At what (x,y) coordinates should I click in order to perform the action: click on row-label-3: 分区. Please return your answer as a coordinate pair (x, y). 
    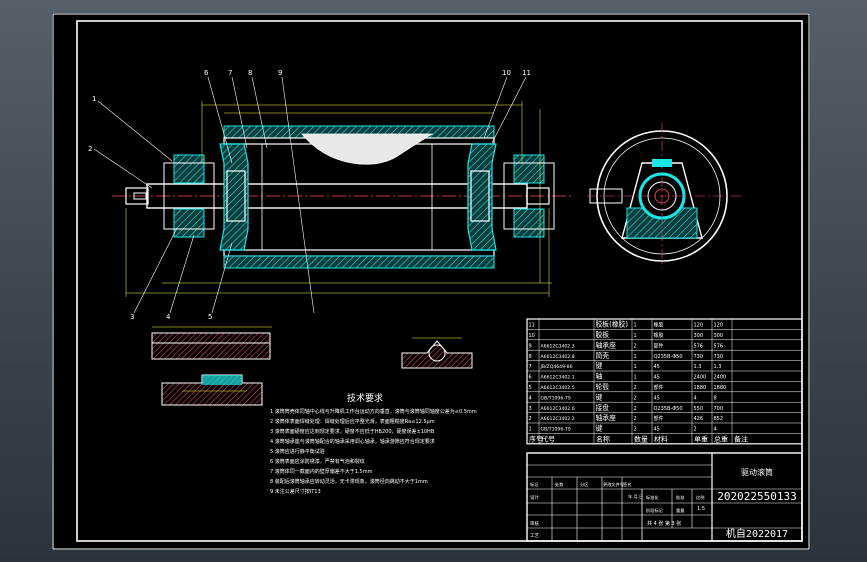
    Looking at the image, I should click on (584, 484).